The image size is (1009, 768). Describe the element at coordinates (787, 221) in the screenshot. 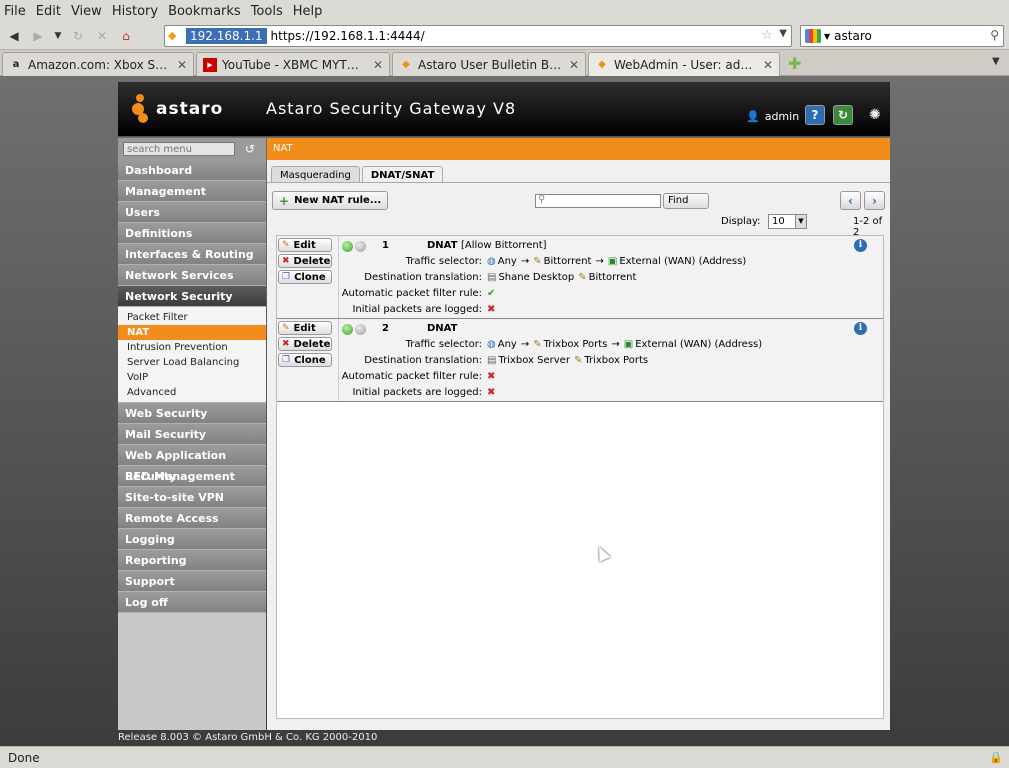

I see `display-count-select: 10 ▼` at that location.